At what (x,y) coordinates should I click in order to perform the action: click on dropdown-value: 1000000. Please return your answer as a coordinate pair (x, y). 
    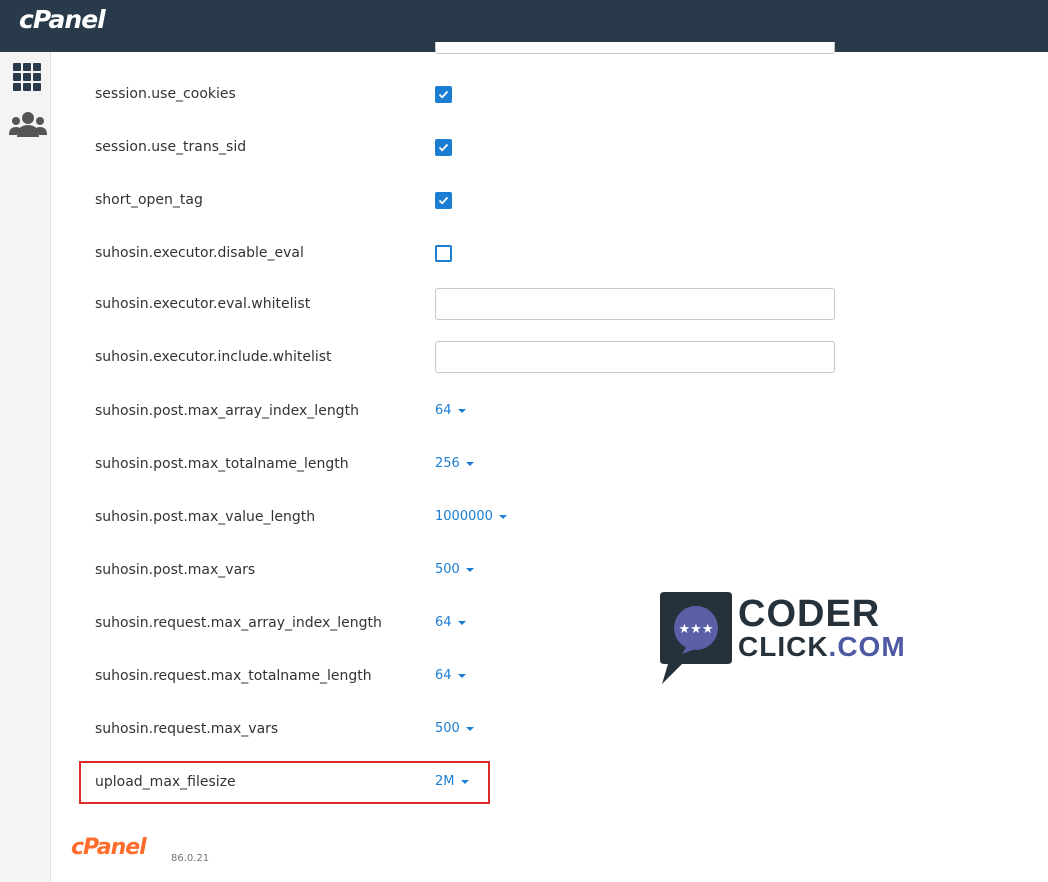
    Looking at the image, I should click on (464, 516).